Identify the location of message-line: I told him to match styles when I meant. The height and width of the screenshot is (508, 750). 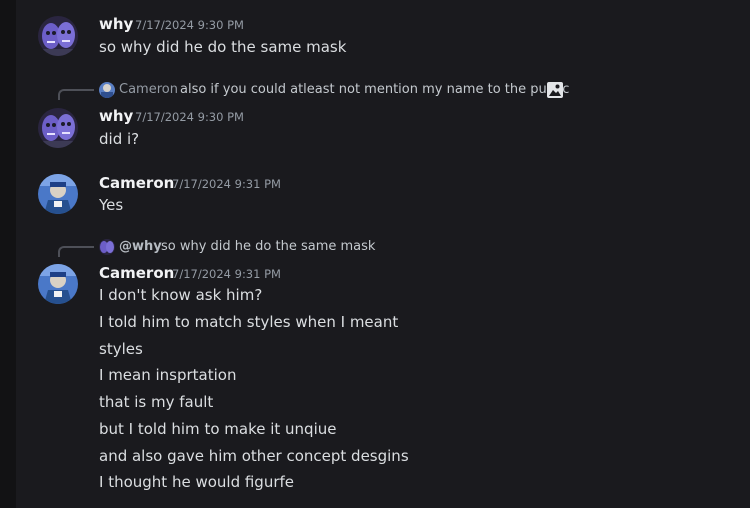
(249, 322).